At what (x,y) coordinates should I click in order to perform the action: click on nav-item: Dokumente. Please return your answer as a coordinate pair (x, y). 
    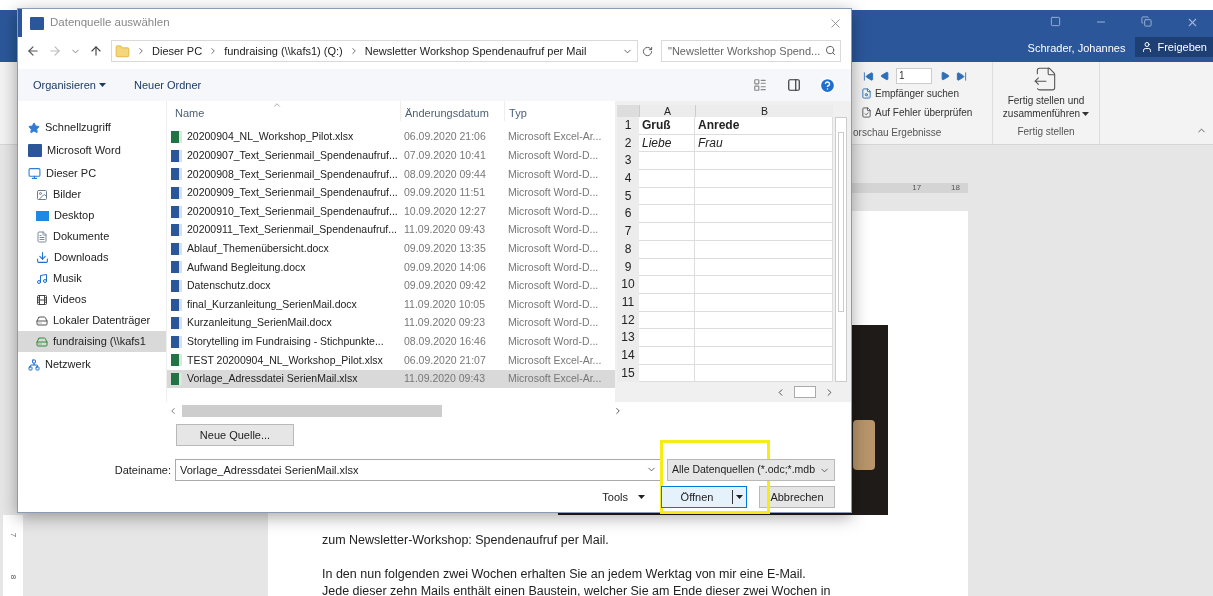
    Looking at the image, I should click on (92, 236).